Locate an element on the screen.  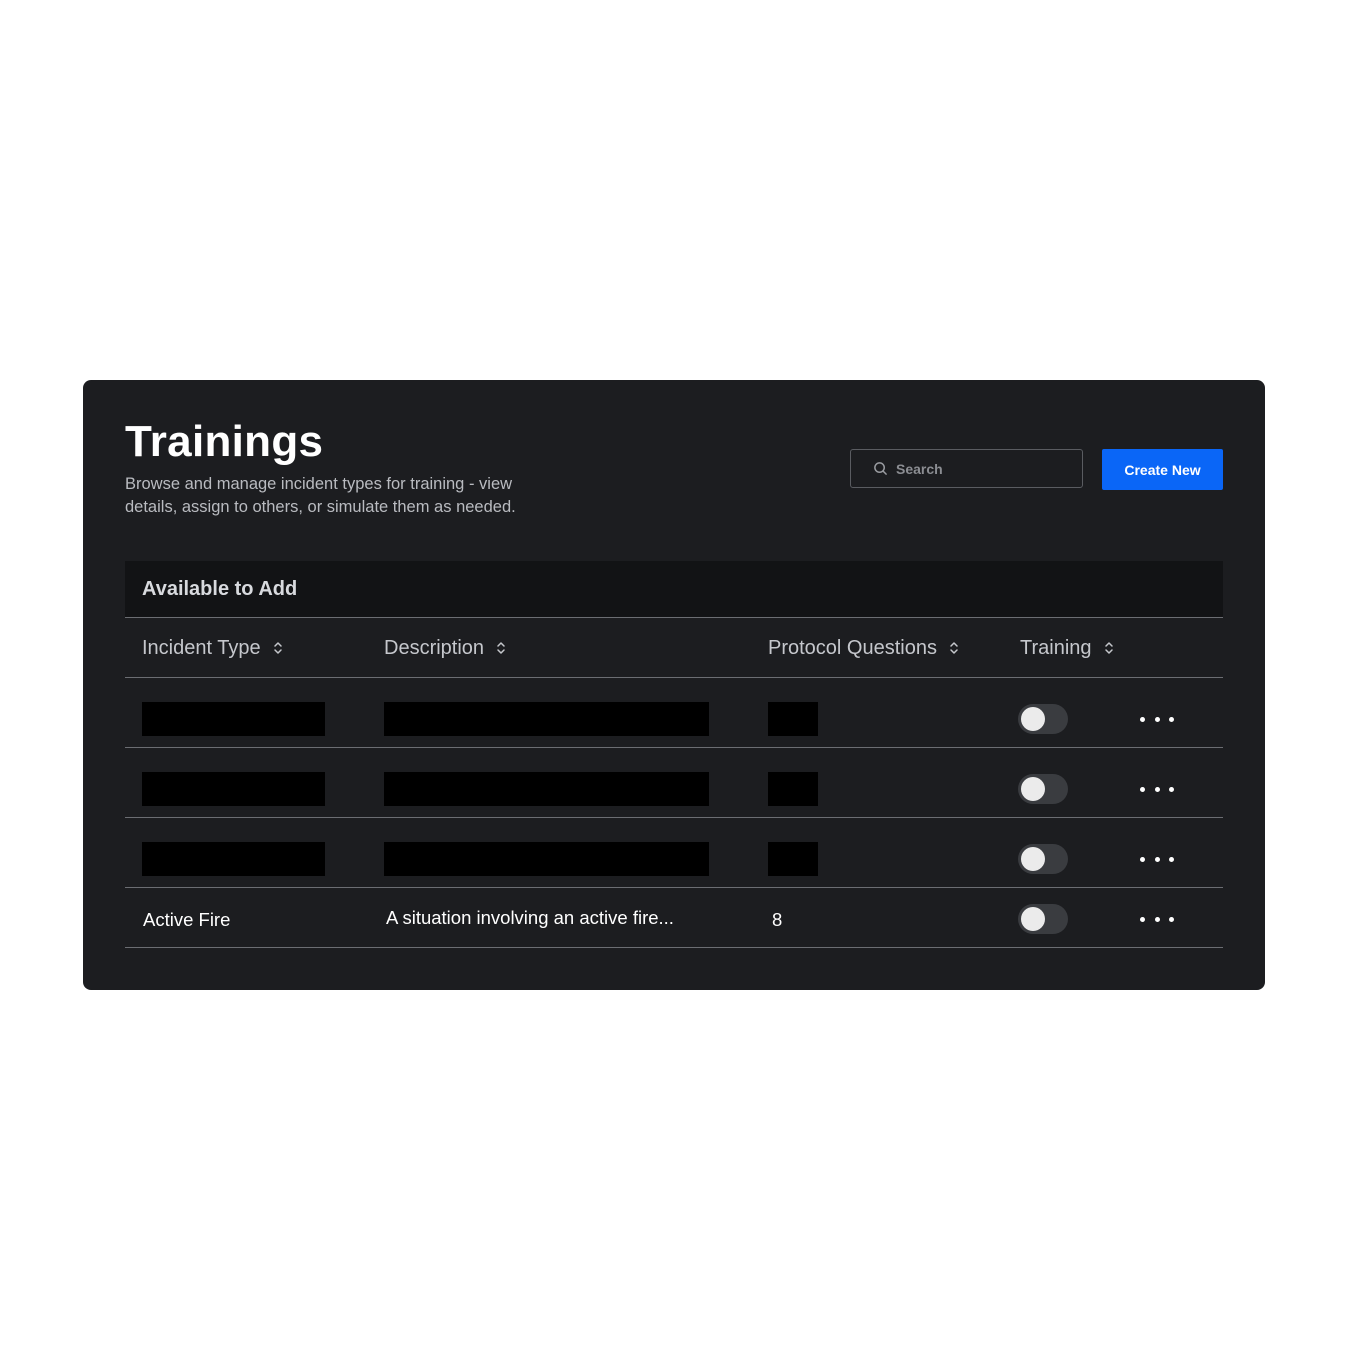
search-icon is located at coordinates (880, 468).